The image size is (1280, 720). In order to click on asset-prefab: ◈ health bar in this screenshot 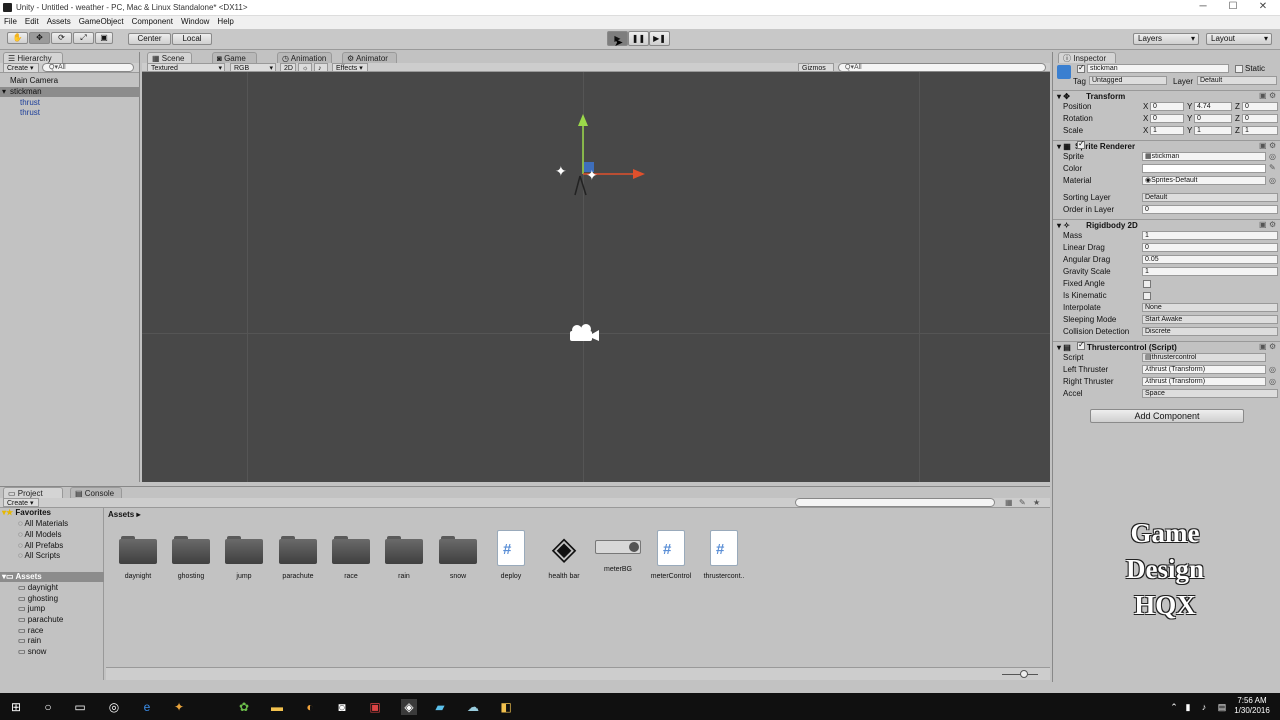, I will do `click(564, 555)`.